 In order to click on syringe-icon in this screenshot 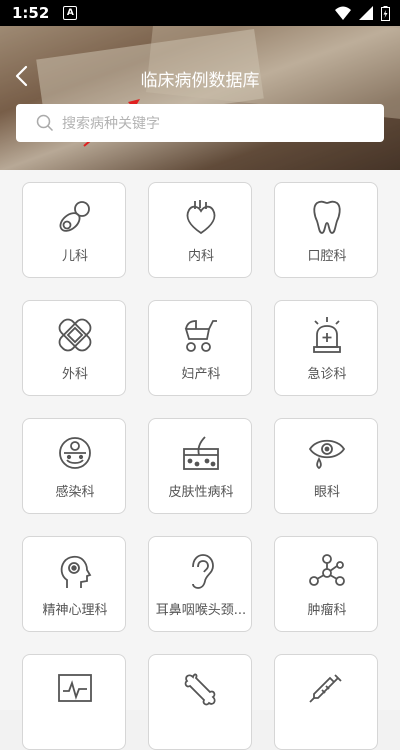, I will do `click(325, 688)`.